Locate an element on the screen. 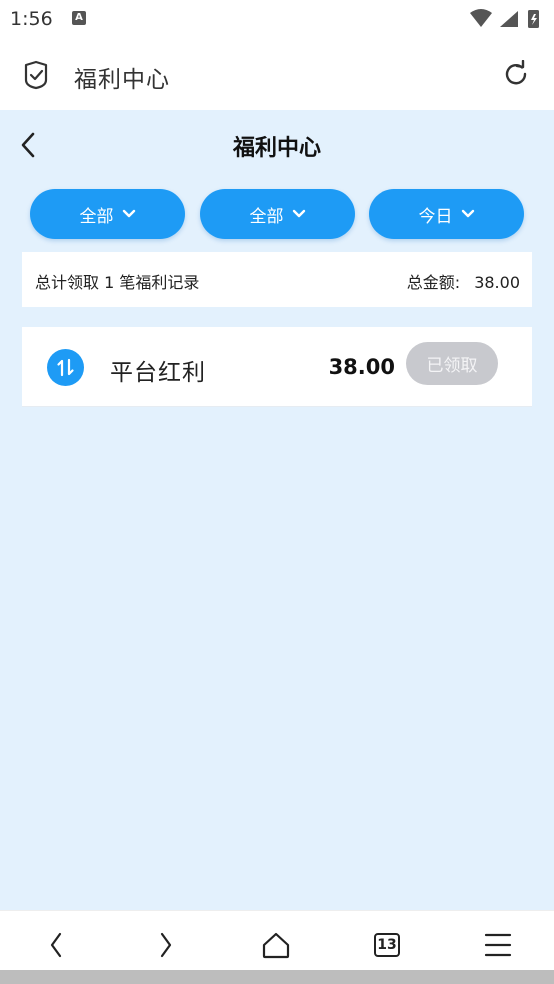 The width and height of the screenshot is (554, 984). nav-tabs-button: 13 is located at coordinates (387, 945).